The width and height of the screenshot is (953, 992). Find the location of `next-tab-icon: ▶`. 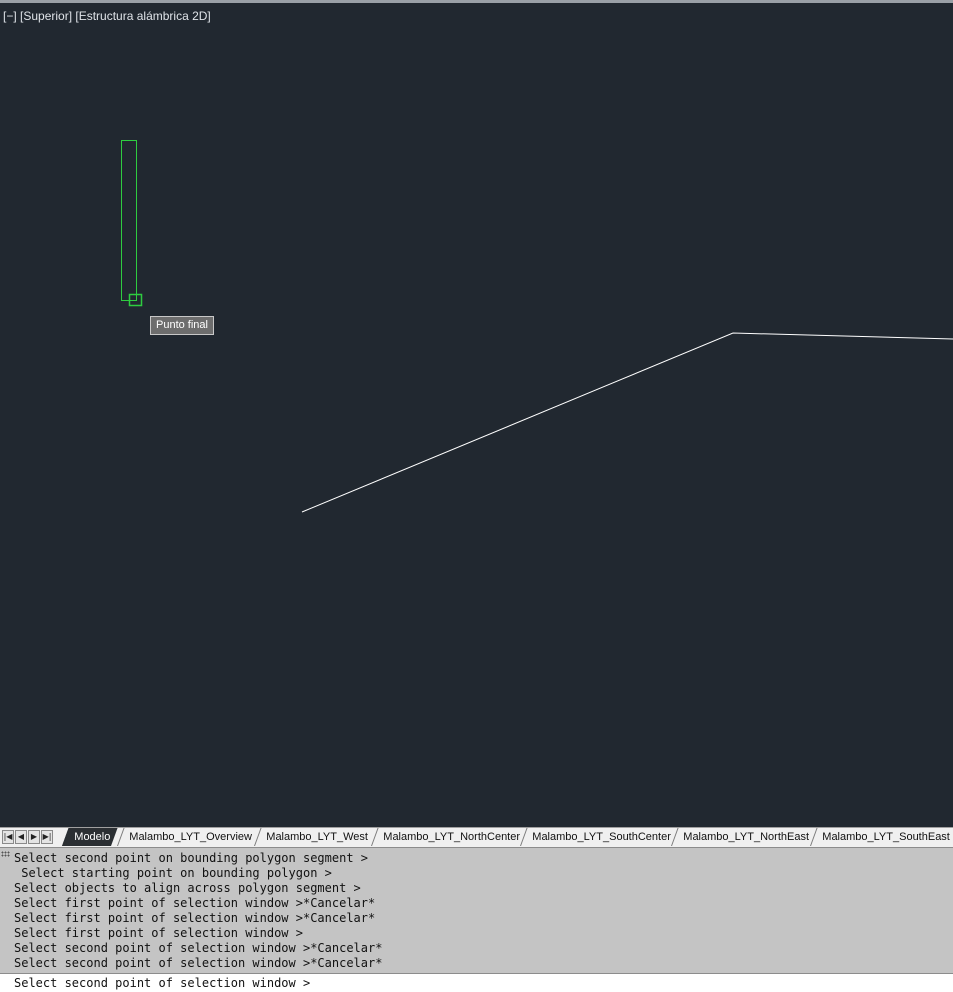

next-tab-icon: ▶ is located at coordinates (34, 837).